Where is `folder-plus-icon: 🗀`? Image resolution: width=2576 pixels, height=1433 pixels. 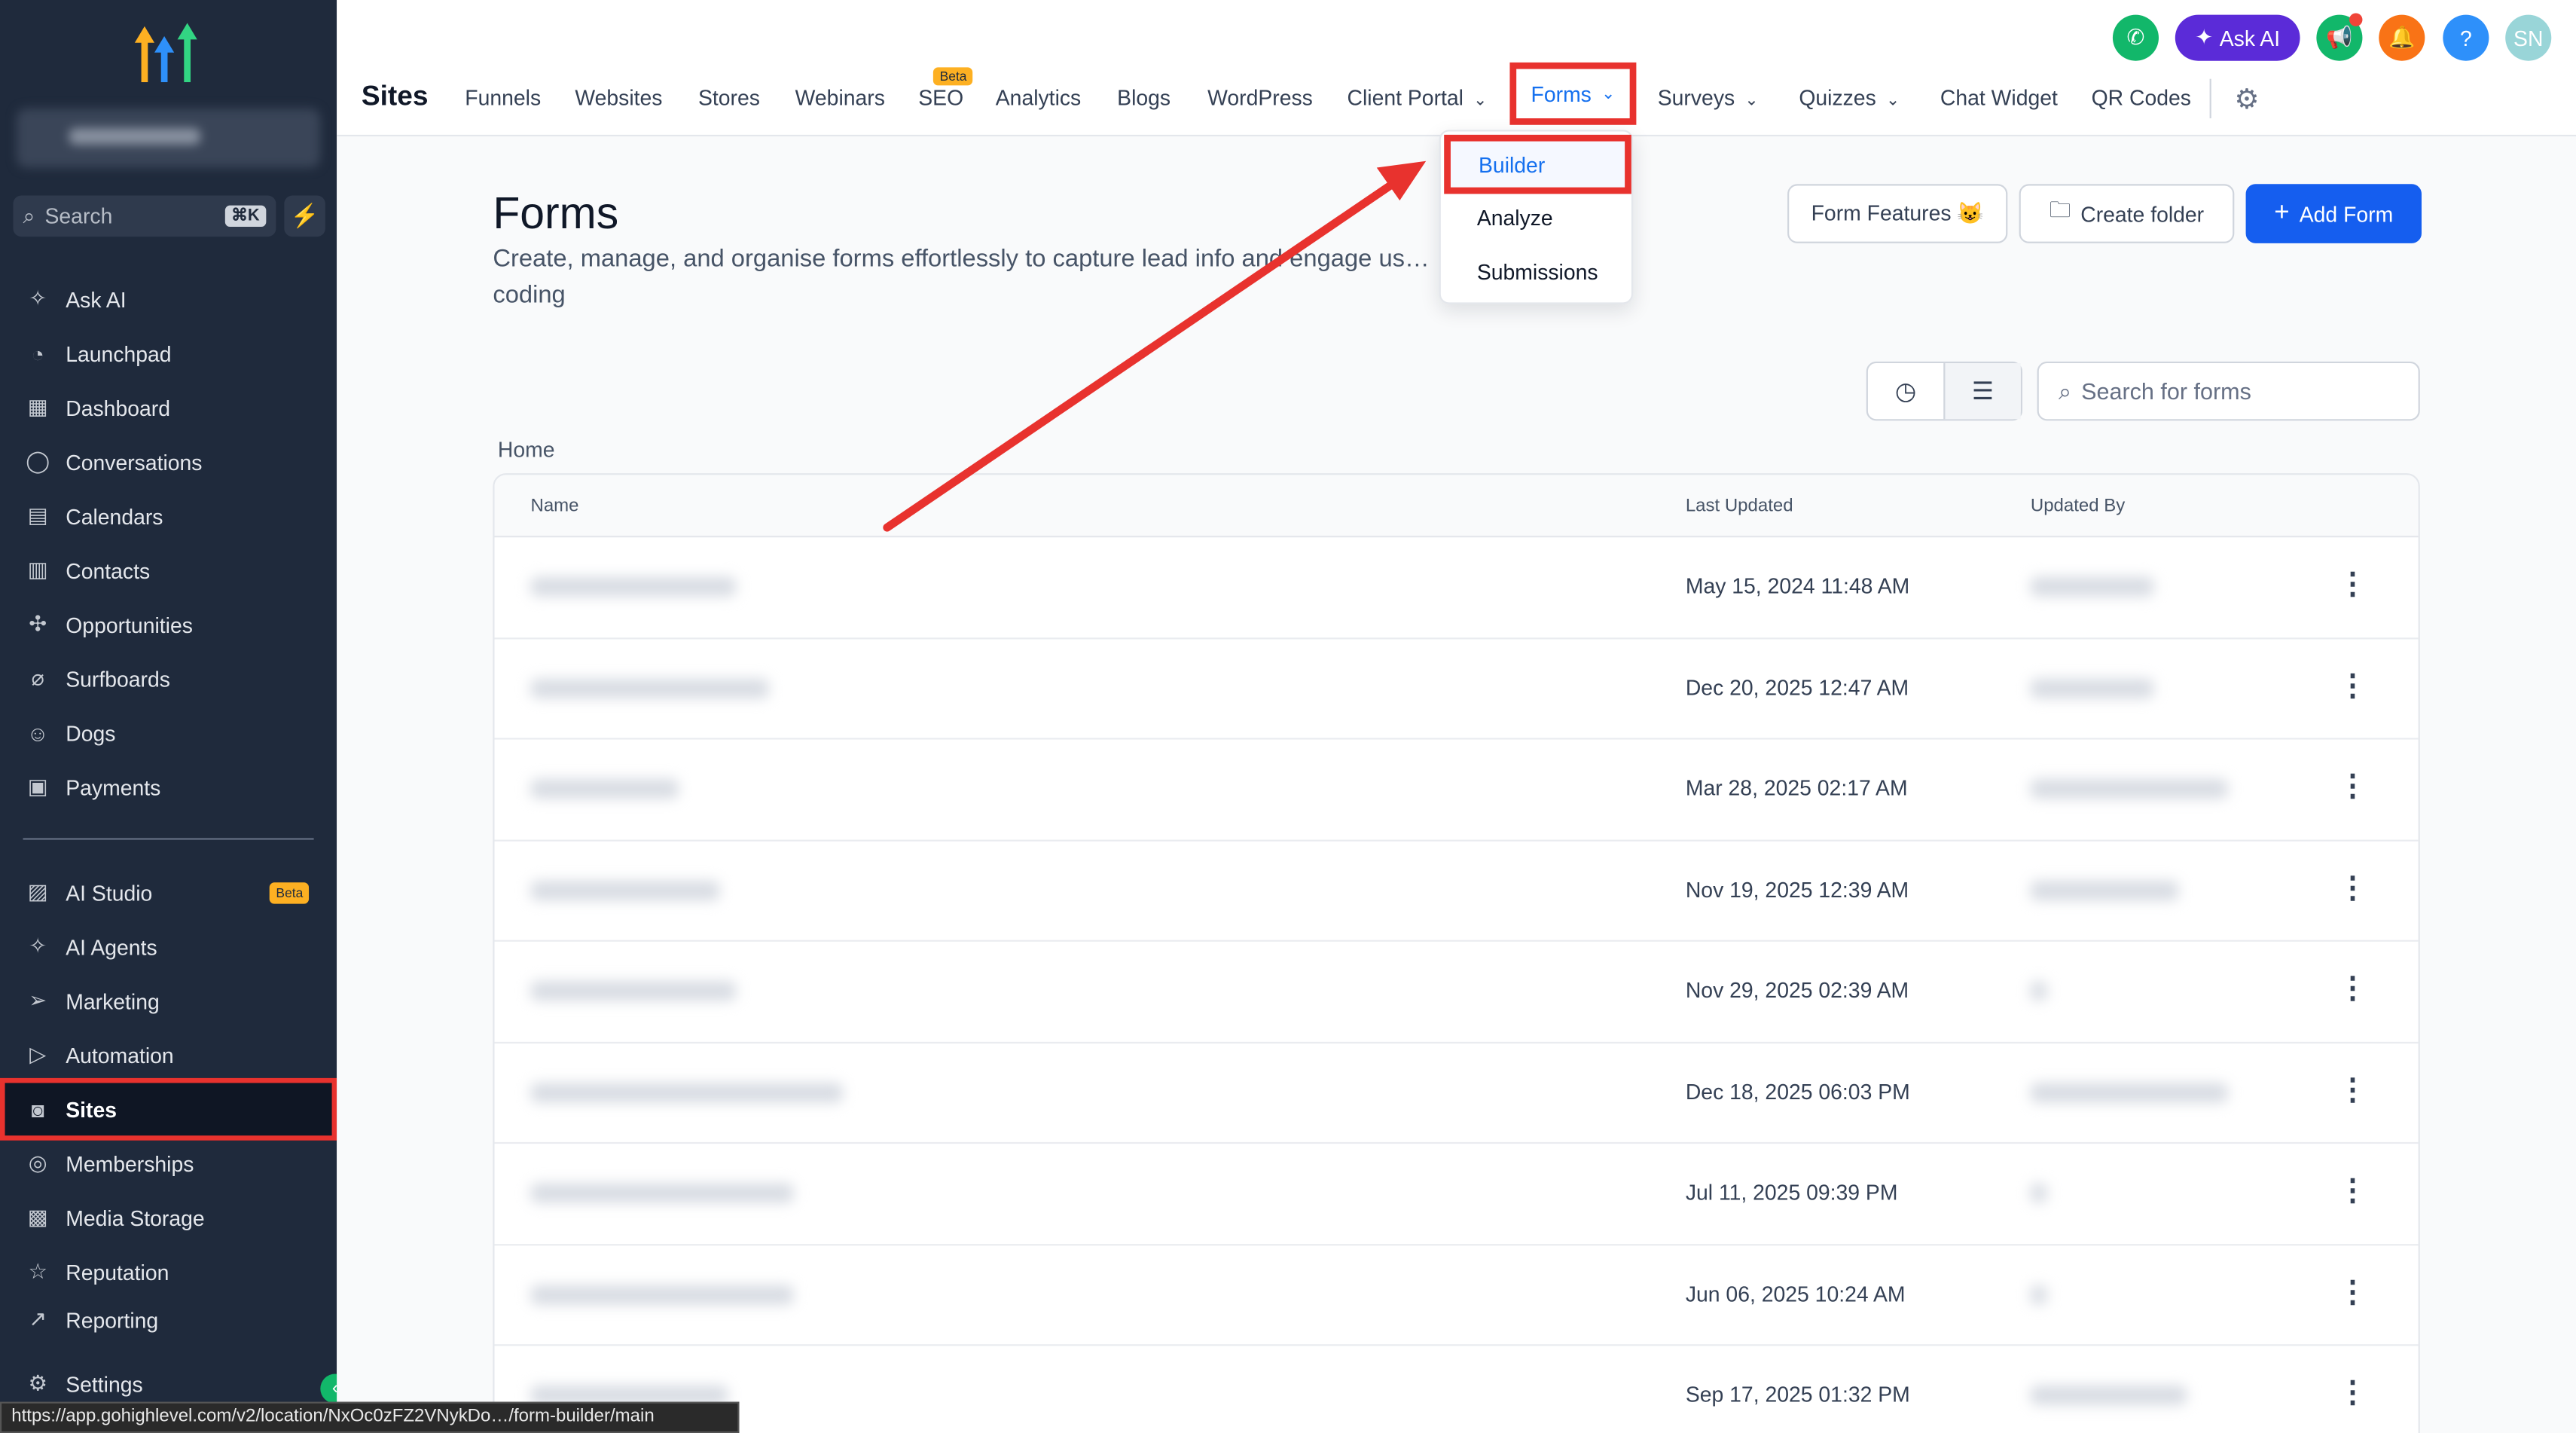 folder-plus-icon: 🗀 is located at coordinates (2060, 209).